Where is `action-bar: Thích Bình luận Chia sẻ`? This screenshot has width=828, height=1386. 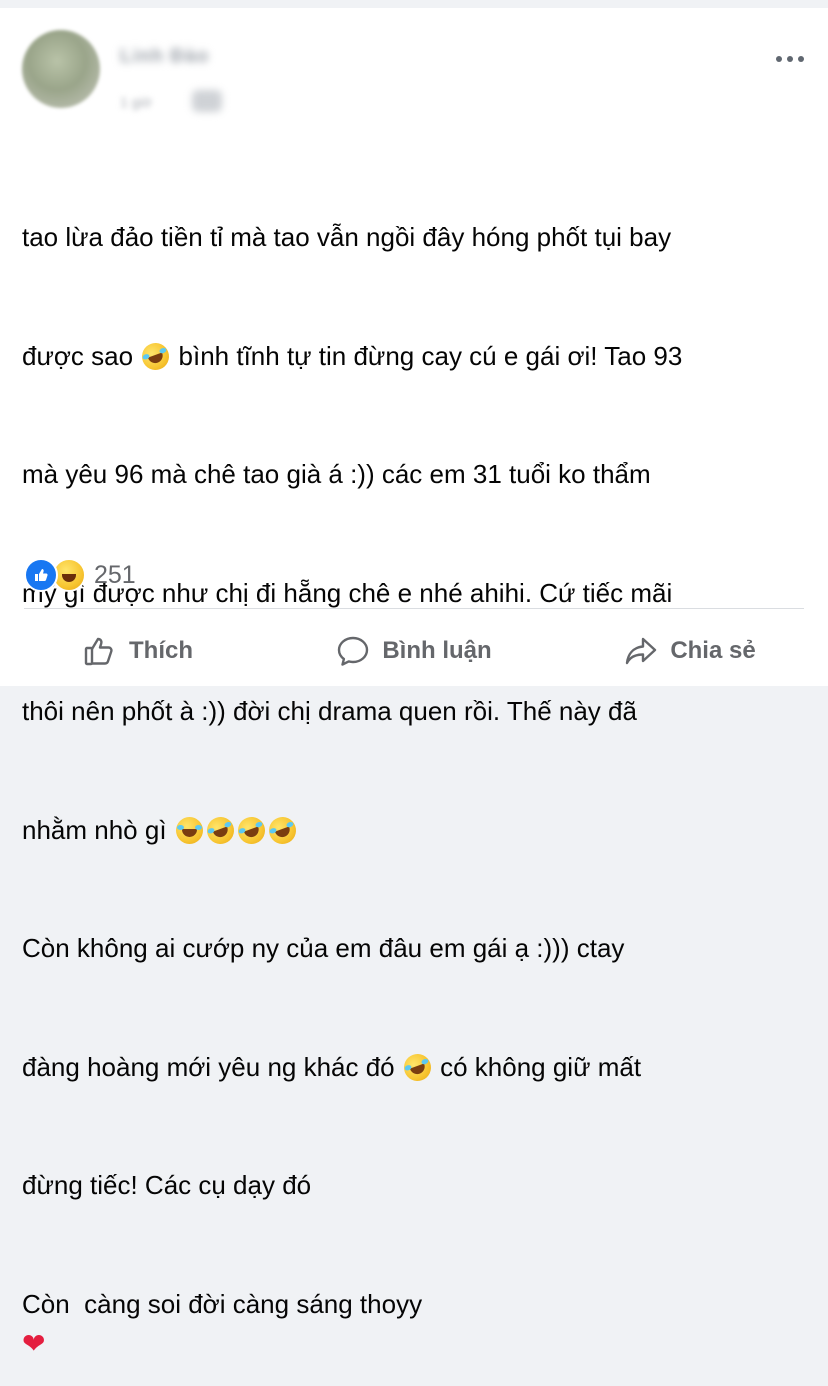 action-bar: Thích Bình luận Chia sẻ is located at coordinates (414, 651).